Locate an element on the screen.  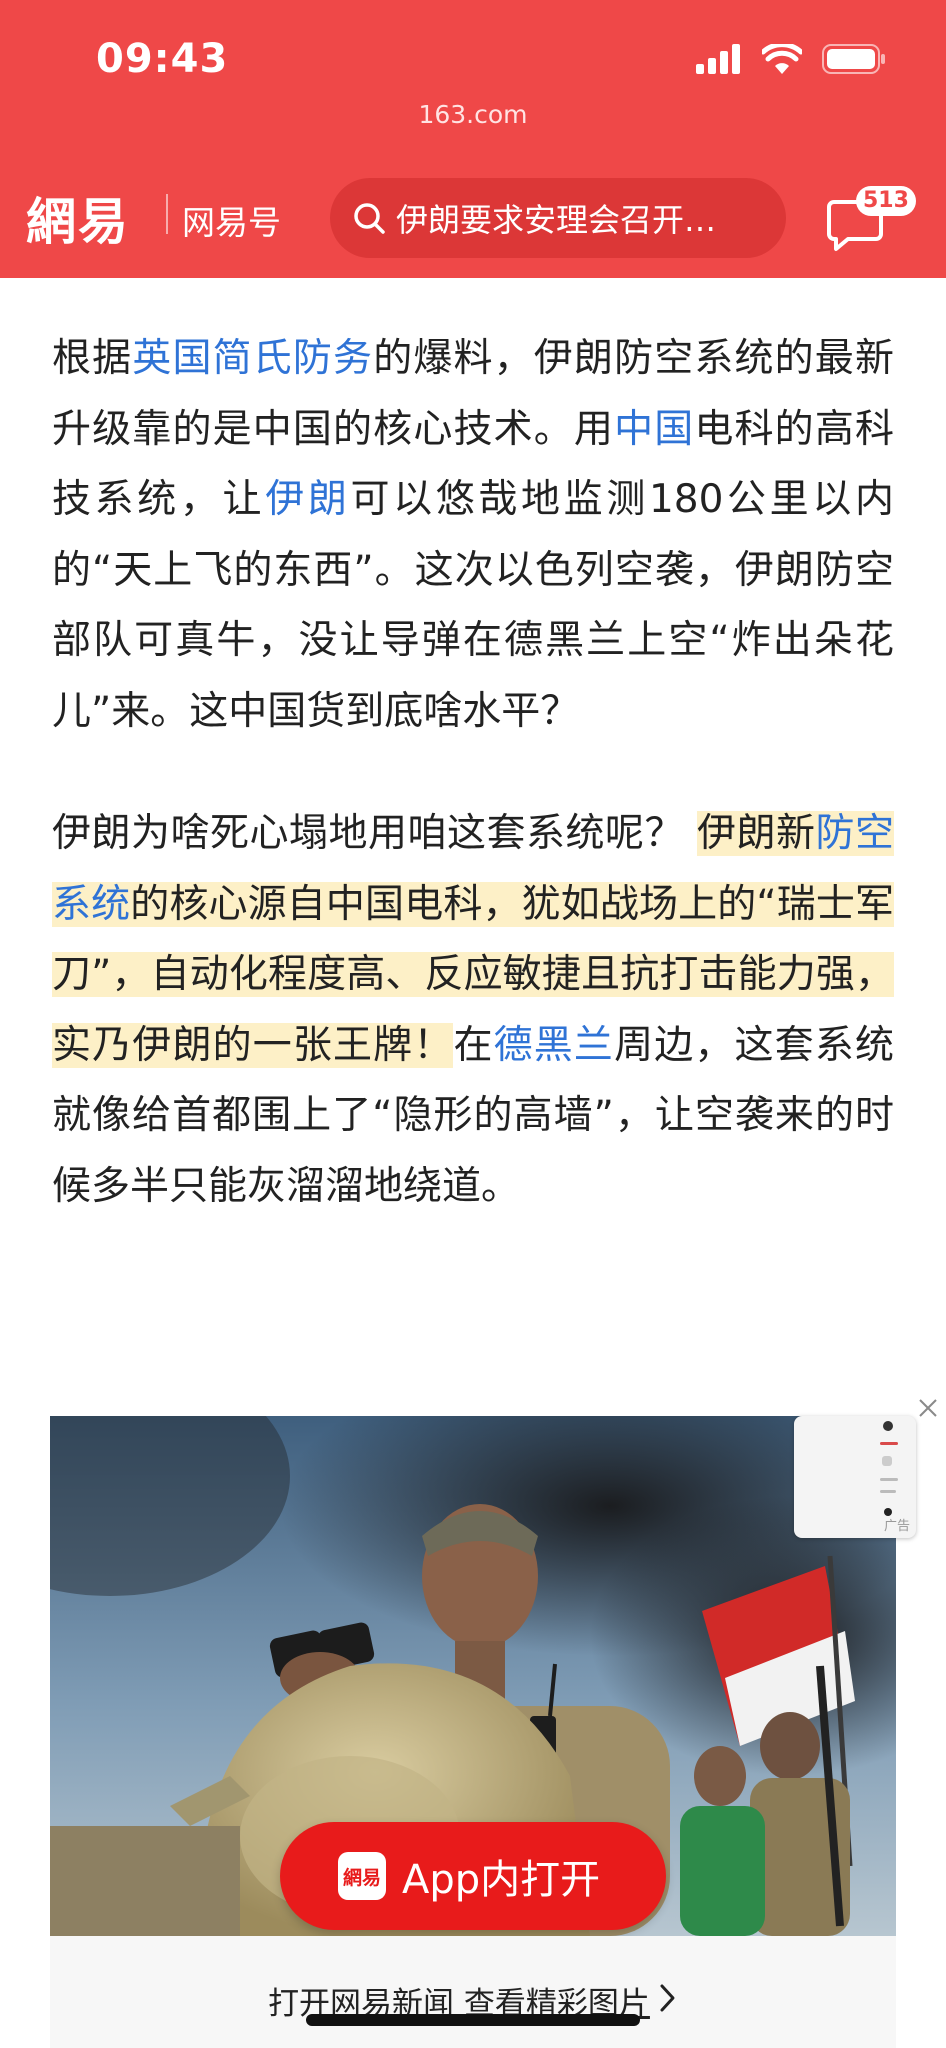
logo-divider is located at coordinates (167, 214).